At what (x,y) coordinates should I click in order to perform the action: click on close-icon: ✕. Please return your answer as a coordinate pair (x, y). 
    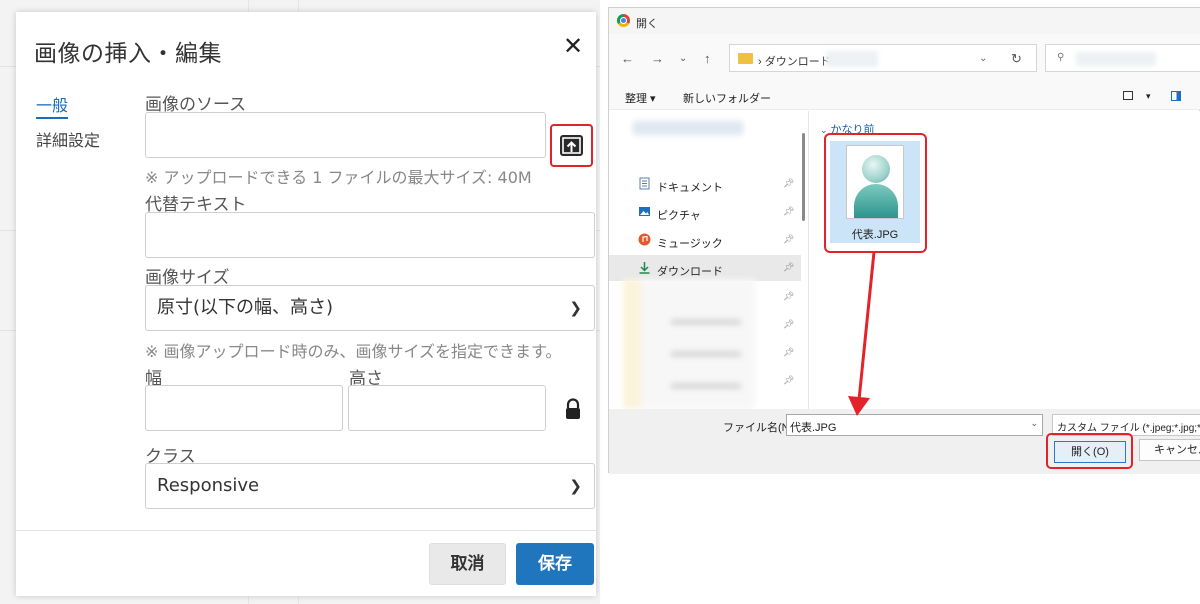
    Looking at the image, I should click on (573, 46).